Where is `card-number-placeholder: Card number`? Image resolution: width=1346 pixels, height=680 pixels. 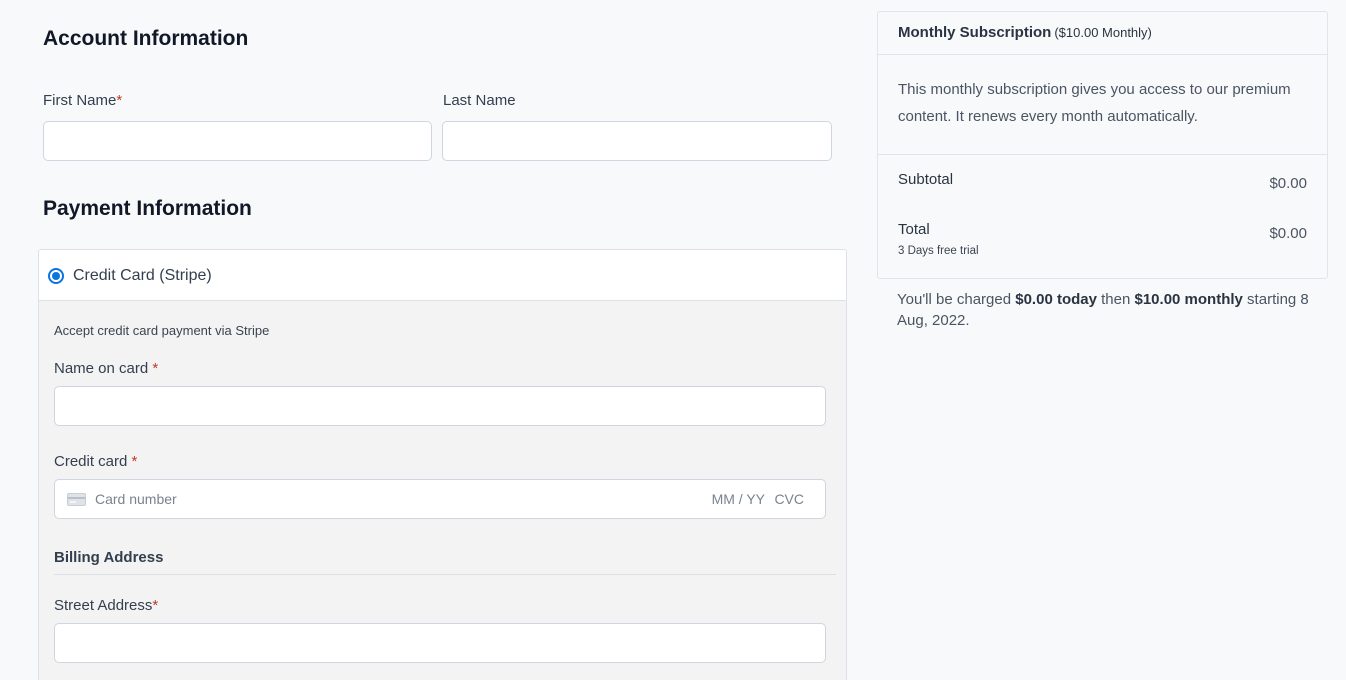 card-number-placeholder: Card number is located at coordinates (136, 499).